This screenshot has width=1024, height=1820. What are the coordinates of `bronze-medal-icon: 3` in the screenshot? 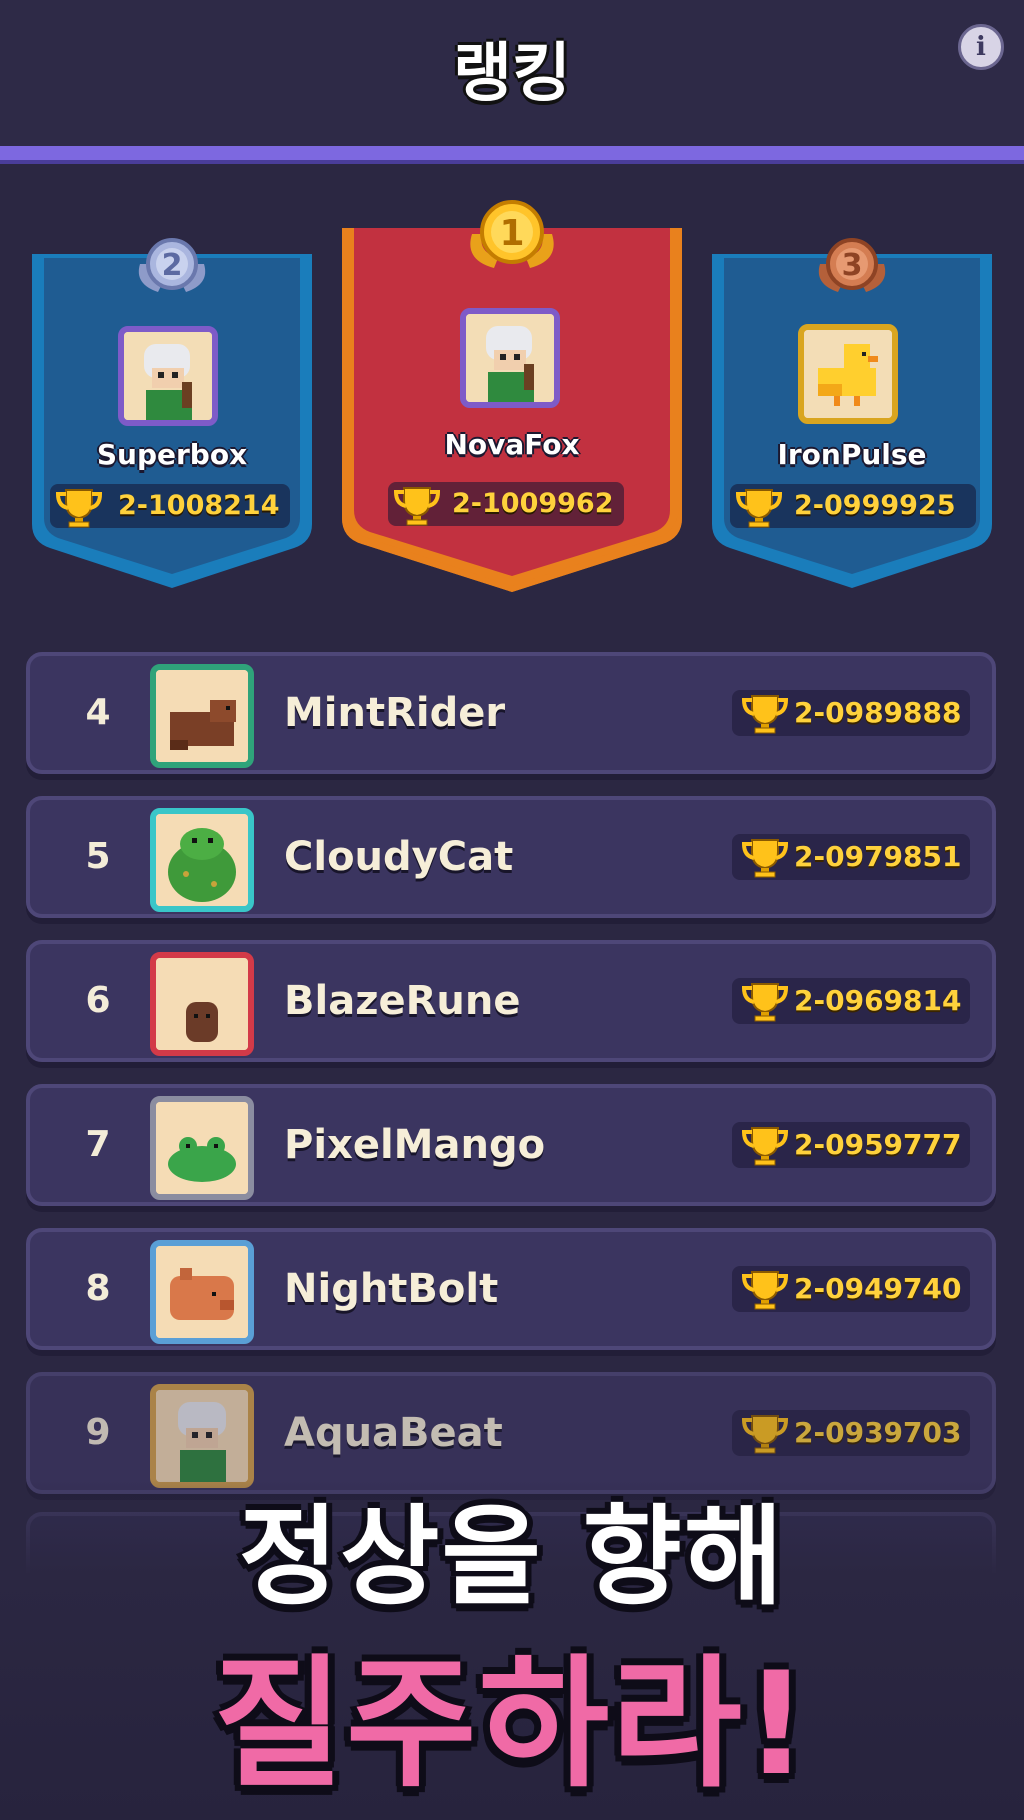 It's located at (852, 266).